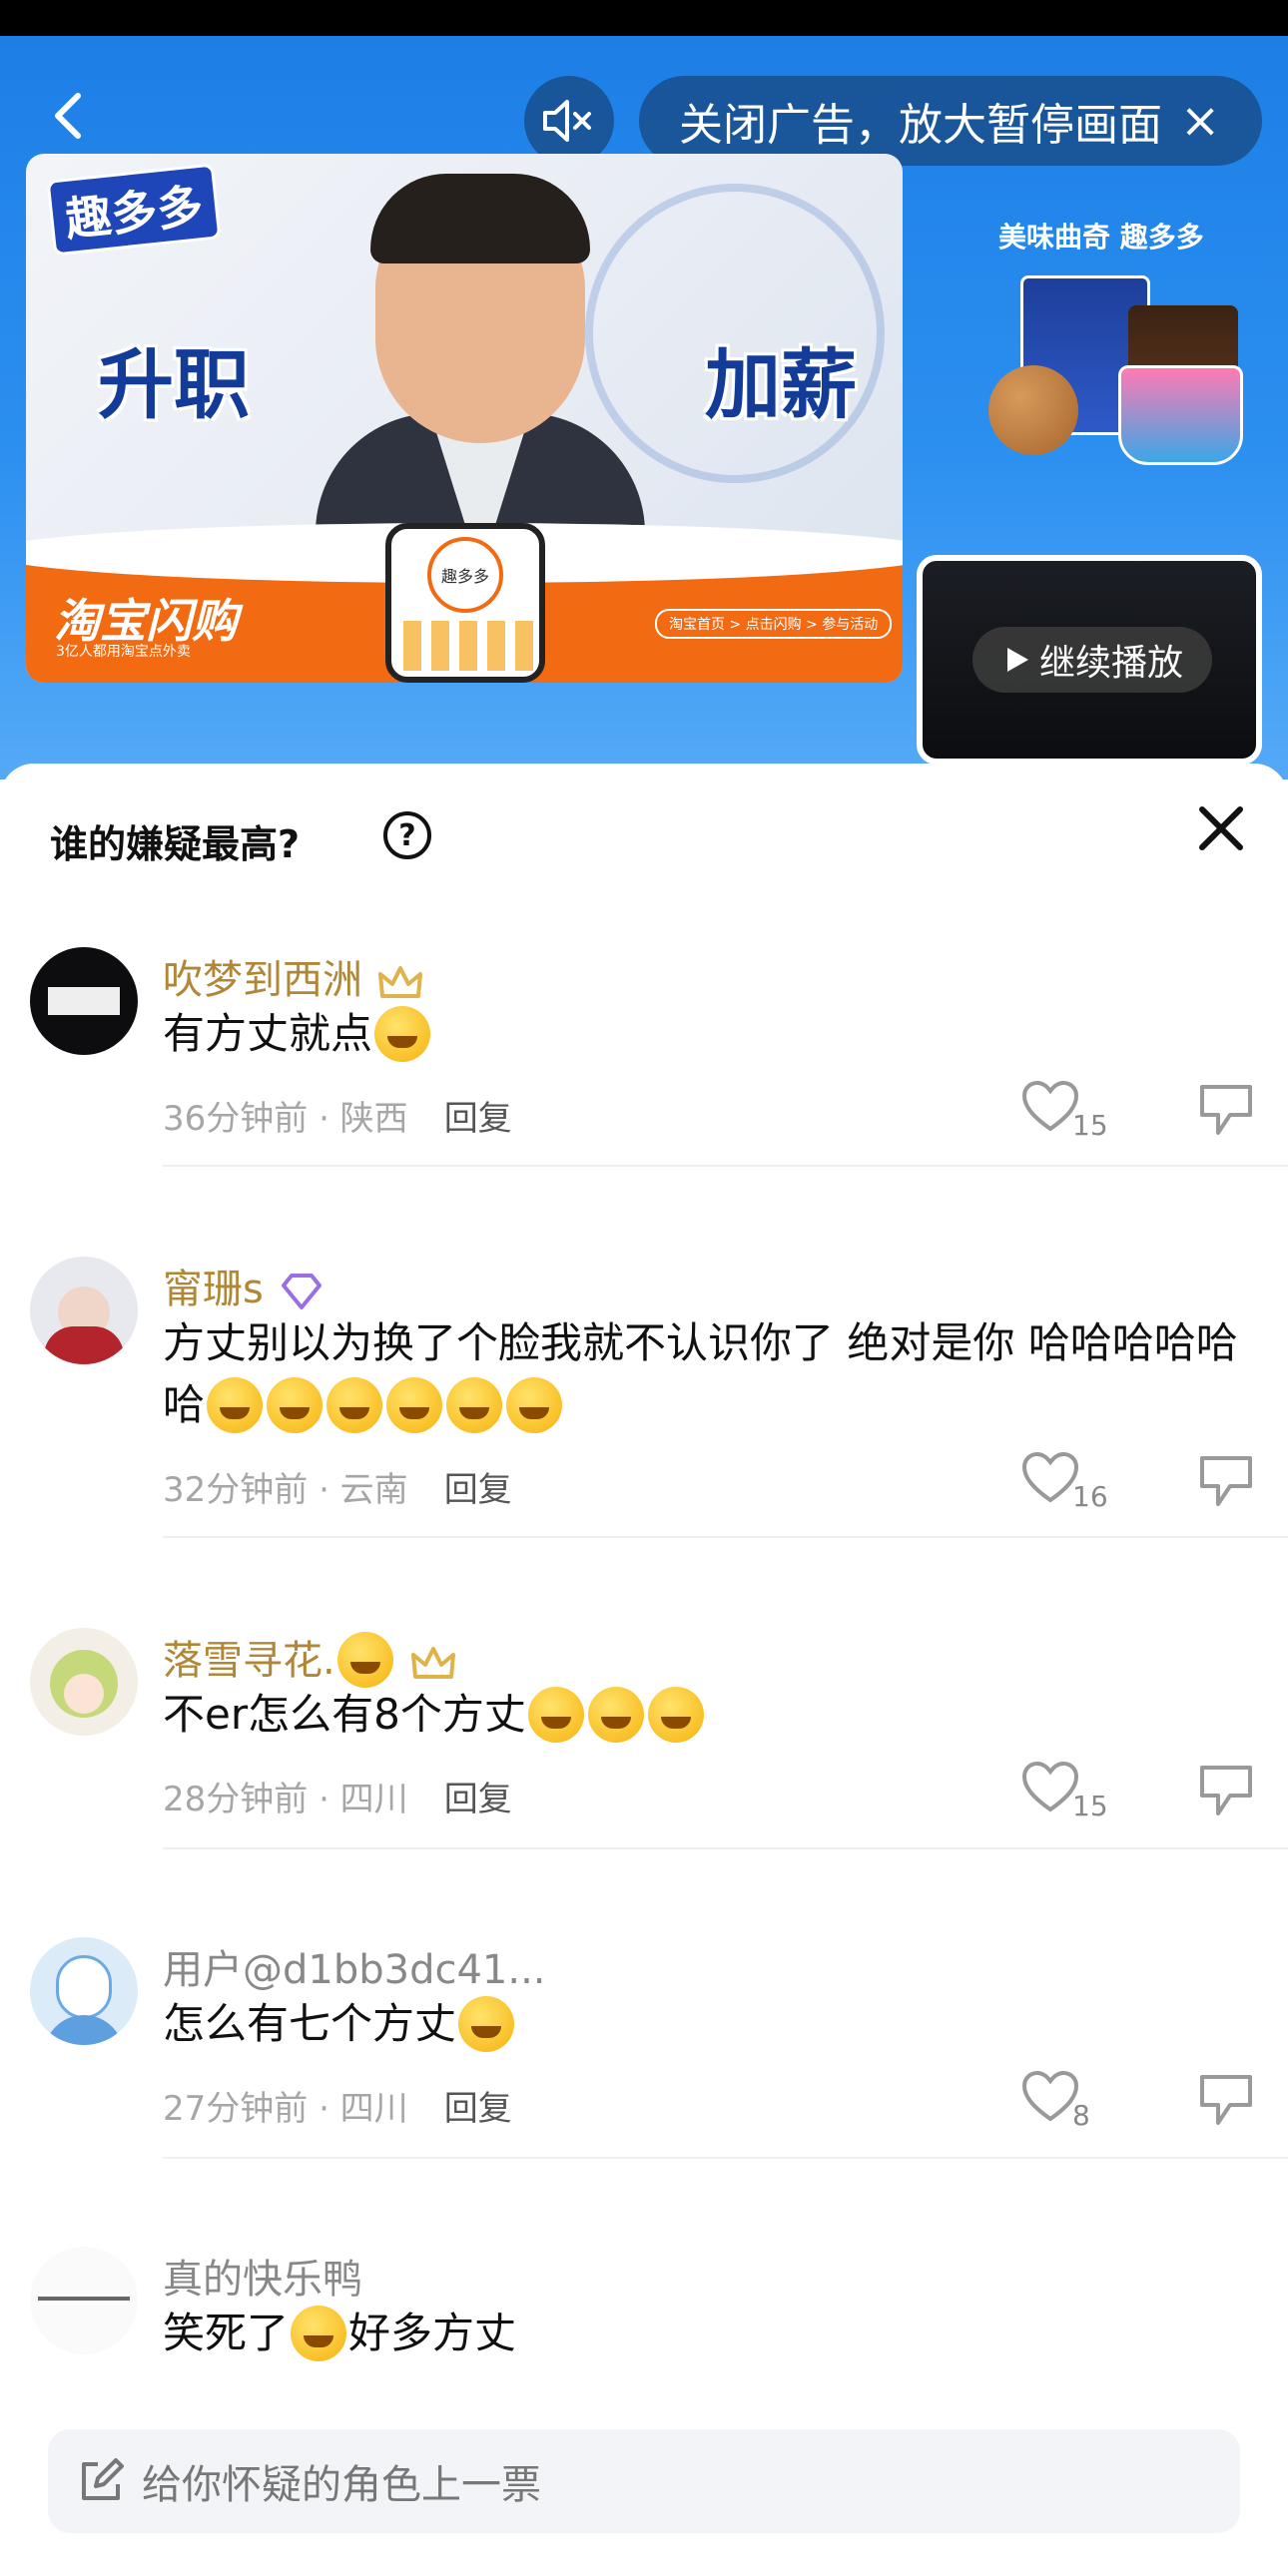 Image resolution: width=1288 pixels, height=2576 pixels. I want to click on cookie-mascot-image, so click(1033, 410).